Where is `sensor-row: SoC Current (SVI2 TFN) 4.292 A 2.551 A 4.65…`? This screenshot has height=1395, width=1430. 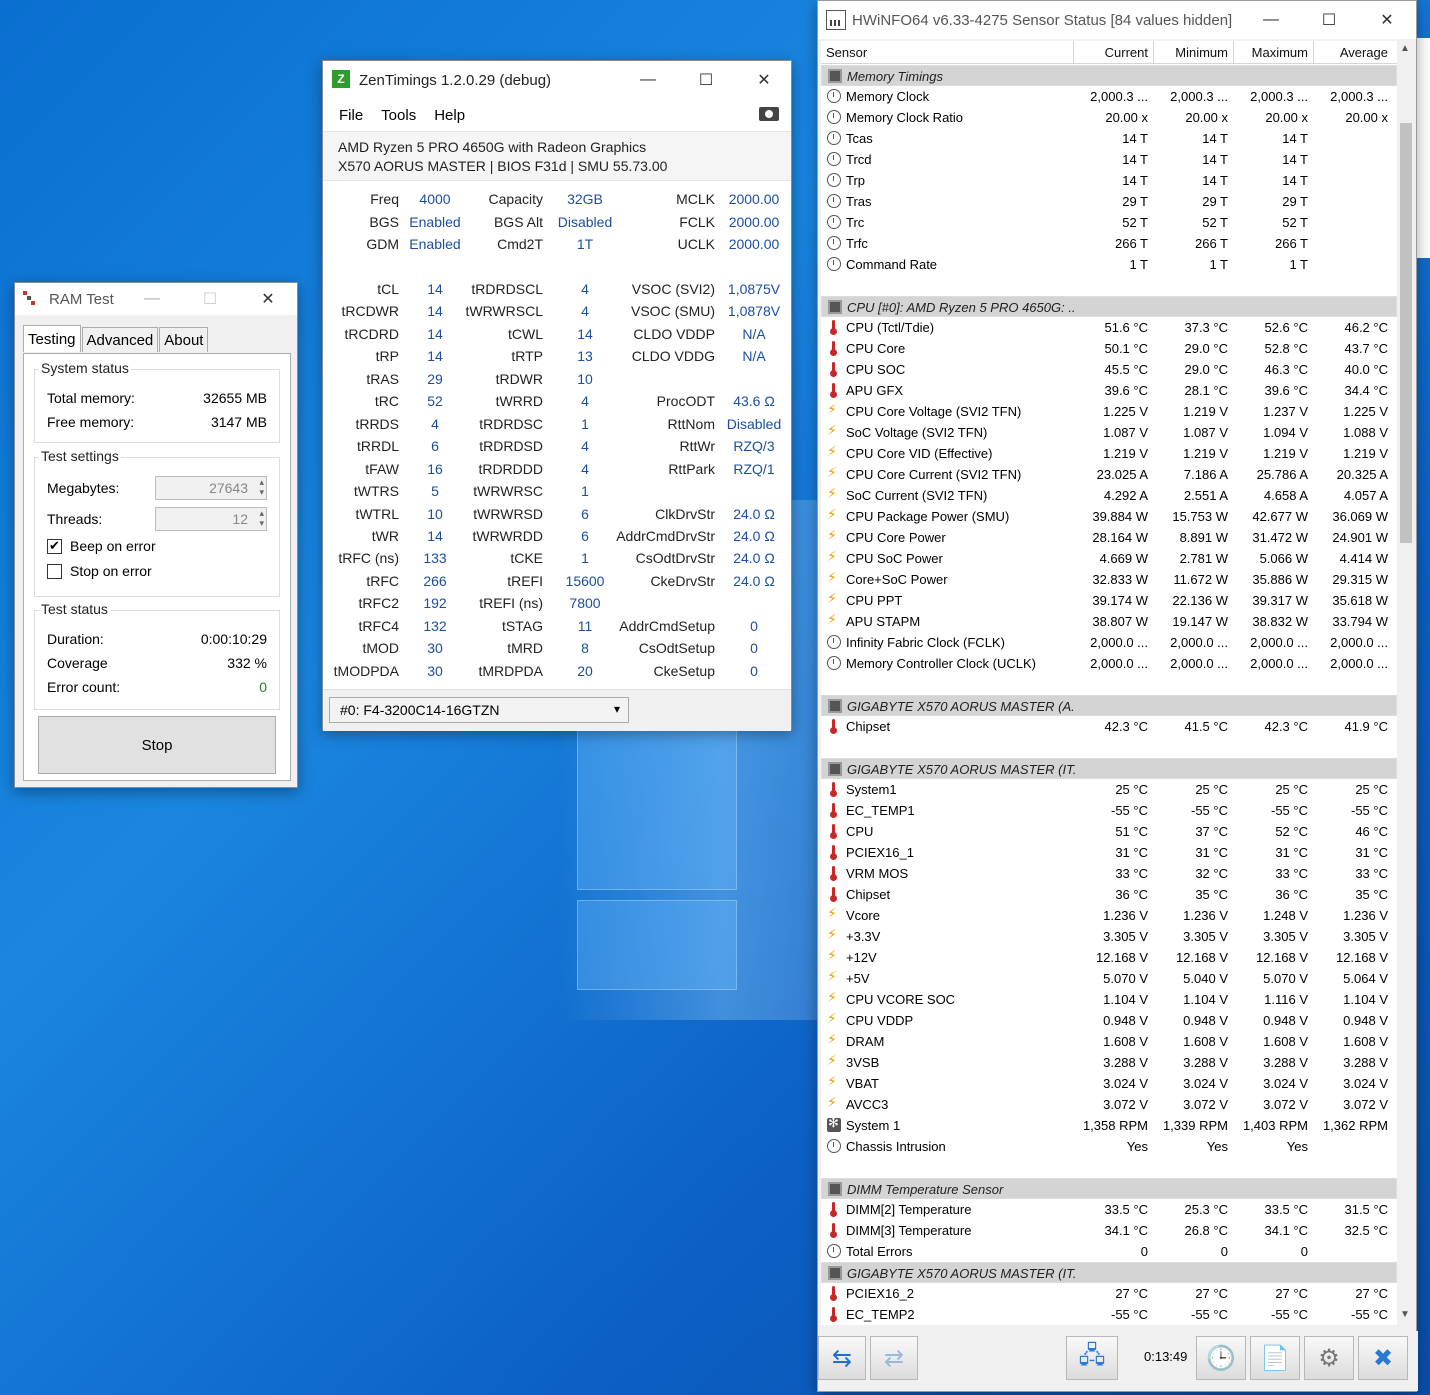
sensor-row: SoC Current (SVI2 TFN) 4.292 A 2.551 A 4.65… is located at coordinates (1109, 495).